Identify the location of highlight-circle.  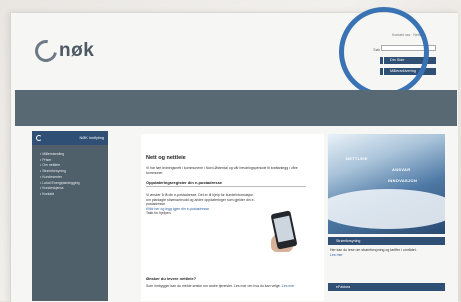
(384, 52).